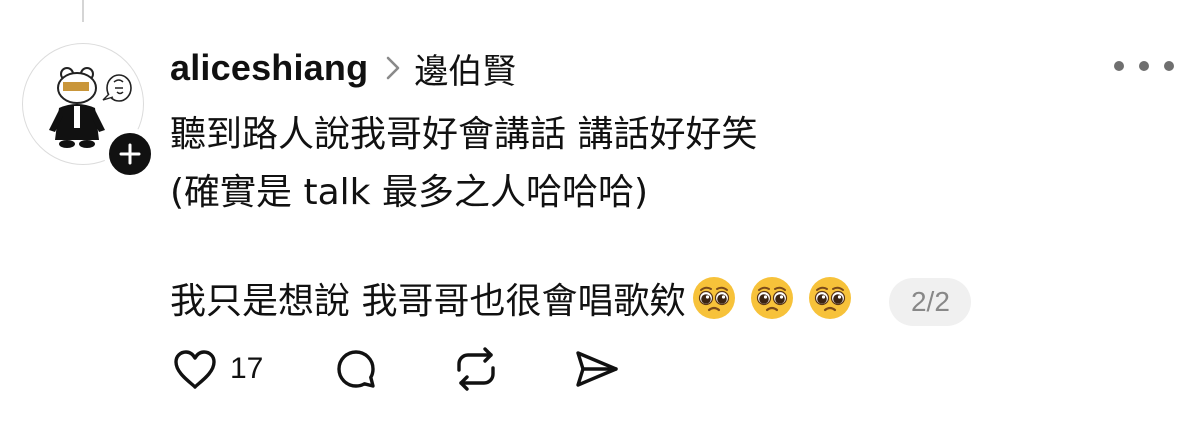 The height and width of the screenshot is (441, 1200). I want to click on emoji-group, so click(778, 301).